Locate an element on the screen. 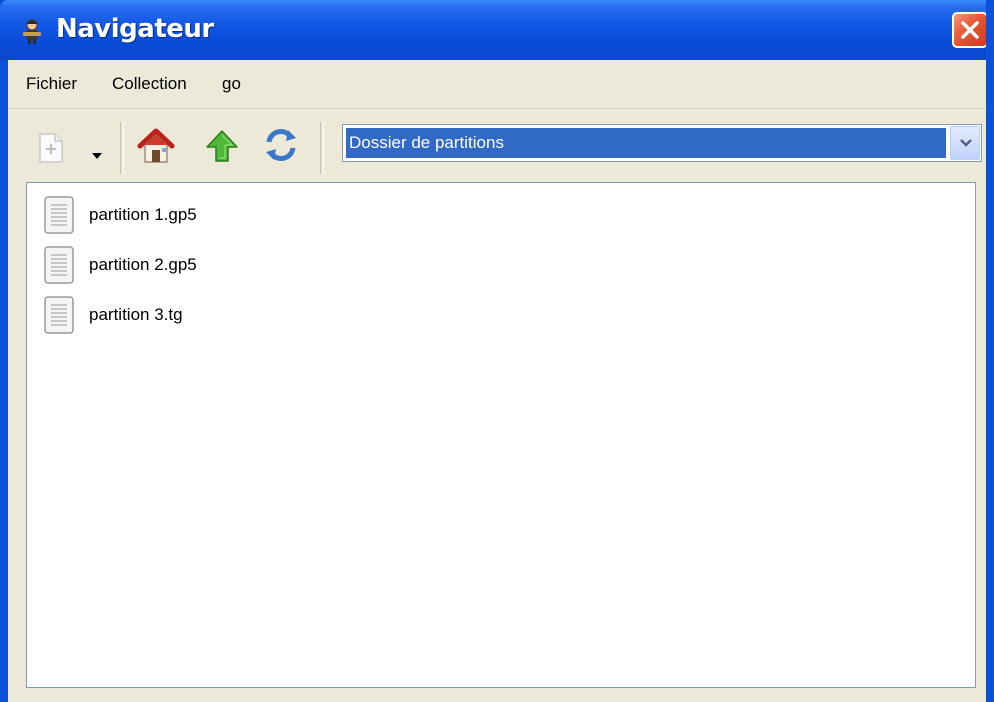 This screenshot has width=994, height=702. navigator-app-icon is located at coordinates (32, 31).